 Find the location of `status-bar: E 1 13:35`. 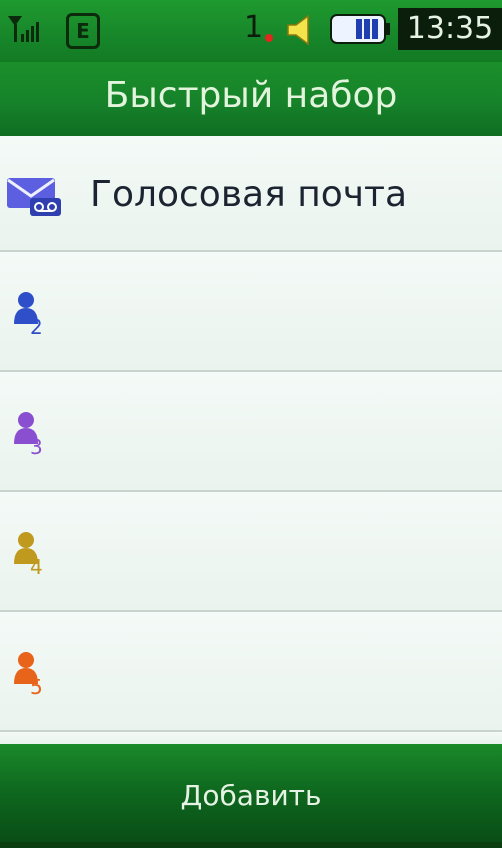

status-bar: E 1 13:35 is located at coordinates (251, 31).